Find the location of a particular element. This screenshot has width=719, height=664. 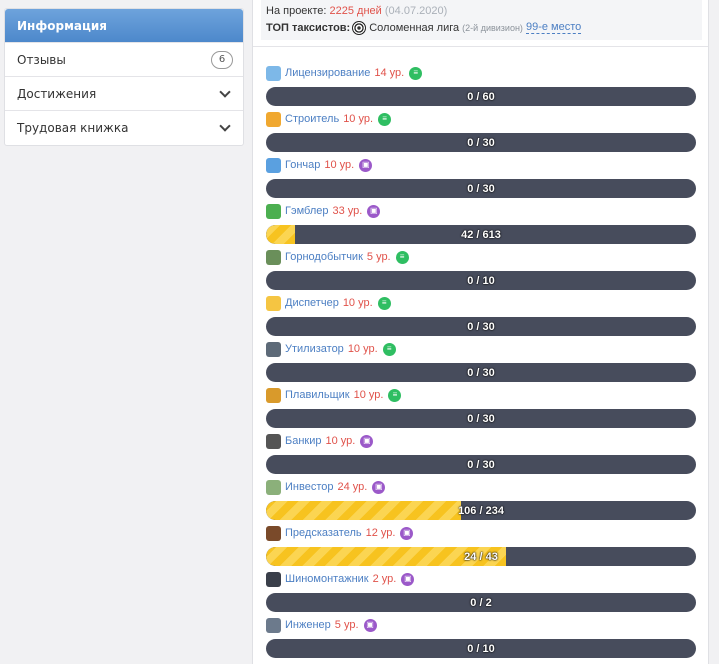

job-item: Строитель 10 ур. ≡ 0 / 30 is located at coordinates (481, 131).